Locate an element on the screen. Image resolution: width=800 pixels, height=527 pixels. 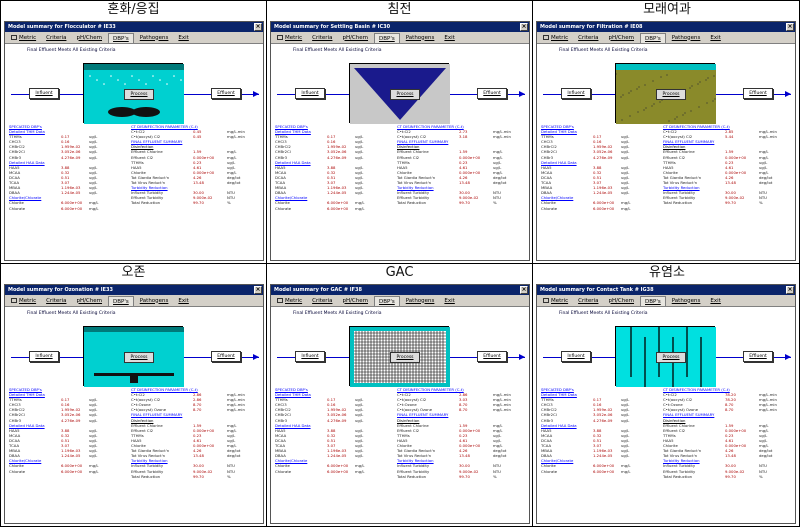
process-diagram: Influent Effluent Process is located at coordinates (400, 357).